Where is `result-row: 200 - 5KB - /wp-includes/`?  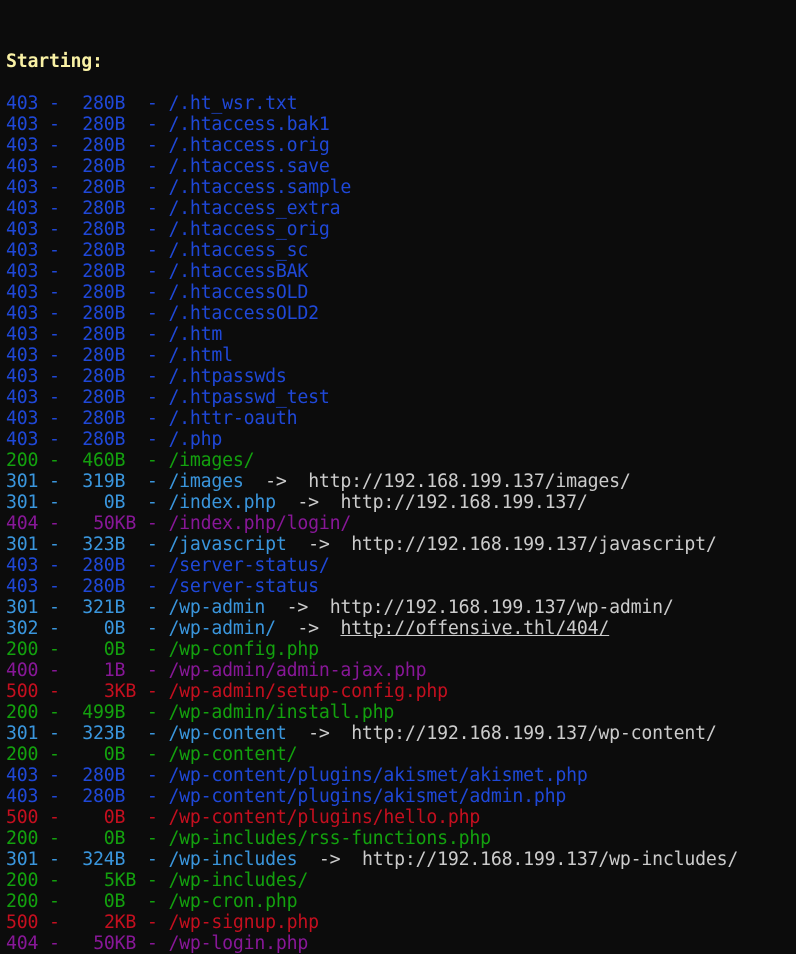
result-row: 200 - 5KB - /wp-includes/ is located at coordinates (401, 880).